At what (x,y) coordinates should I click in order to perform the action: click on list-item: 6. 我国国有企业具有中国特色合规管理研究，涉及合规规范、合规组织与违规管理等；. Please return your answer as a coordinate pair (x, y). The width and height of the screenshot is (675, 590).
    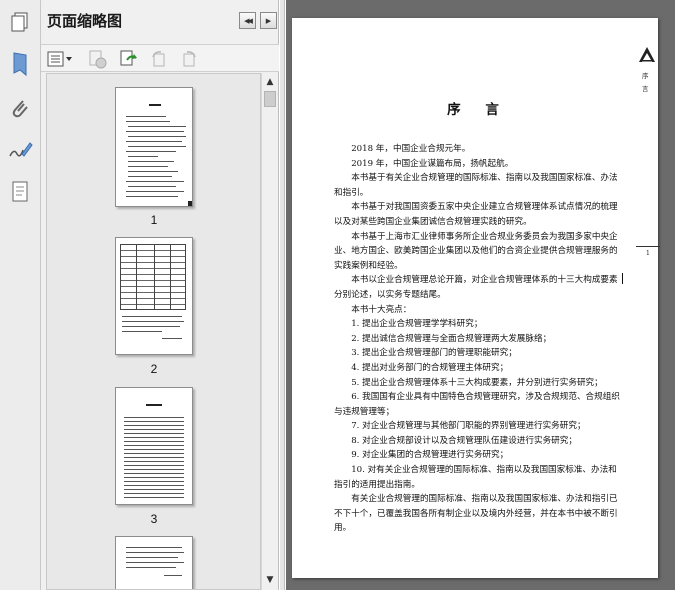
    Looking at the image, I should click on (477, 404).